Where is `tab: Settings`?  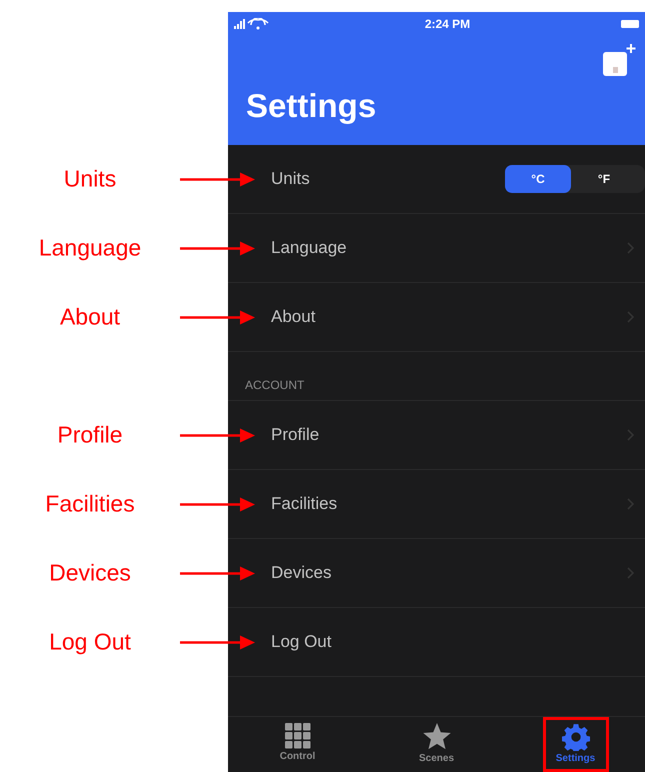 tab: Settings is located at coordinates (575, 744).